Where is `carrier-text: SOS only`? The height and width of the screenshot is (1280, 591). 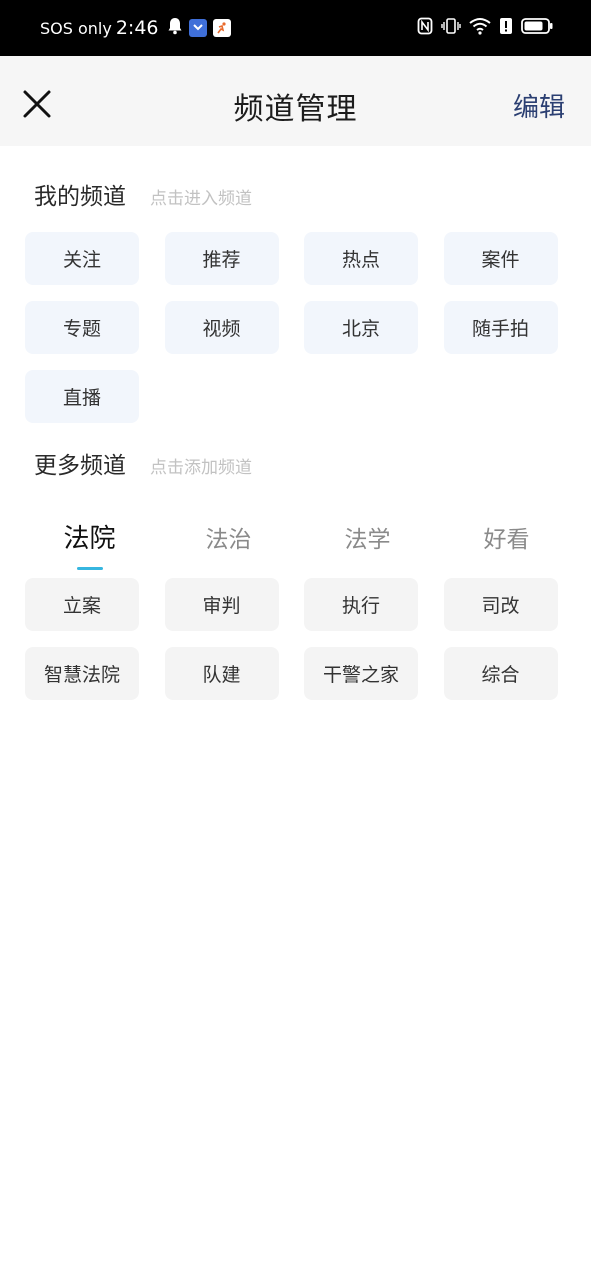 carrier-text: SOS only is located at coordinates (76, 28).